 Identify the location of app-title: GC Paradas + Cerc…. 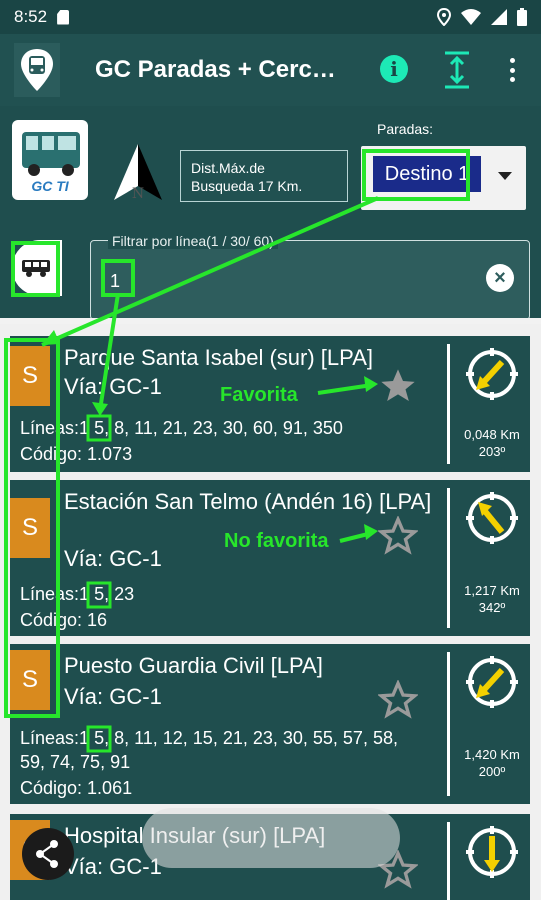
(215, 69).